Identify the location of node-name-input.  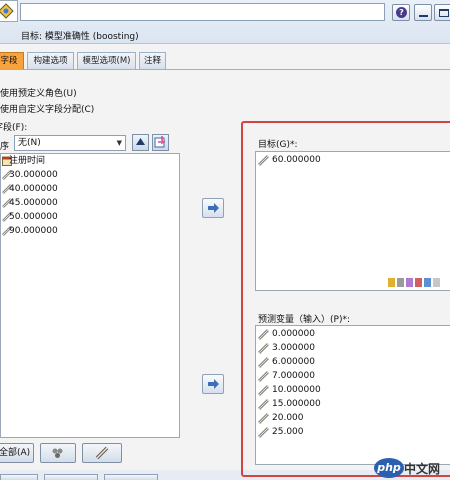
(202, 12).